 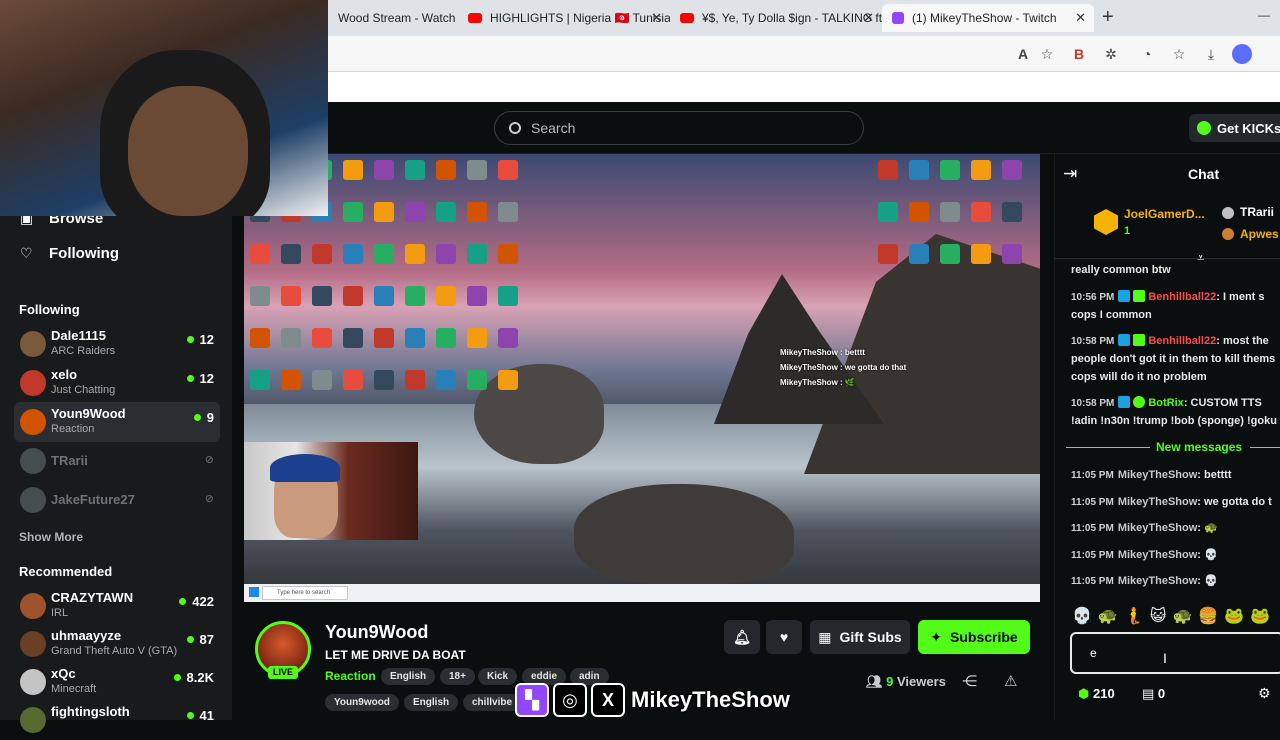 I want to click on stream-tag: Kick, so click(x=498, y=676).